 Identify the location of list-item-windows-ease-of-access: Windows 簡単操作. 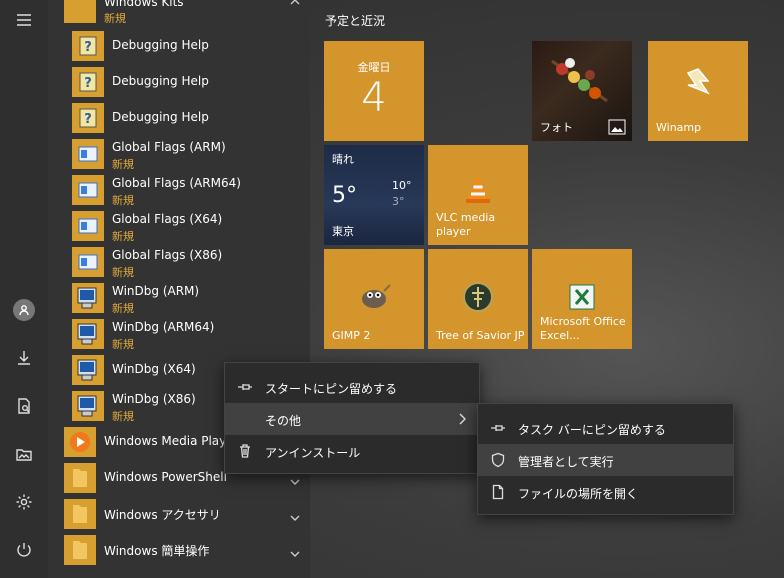
(179, 550).